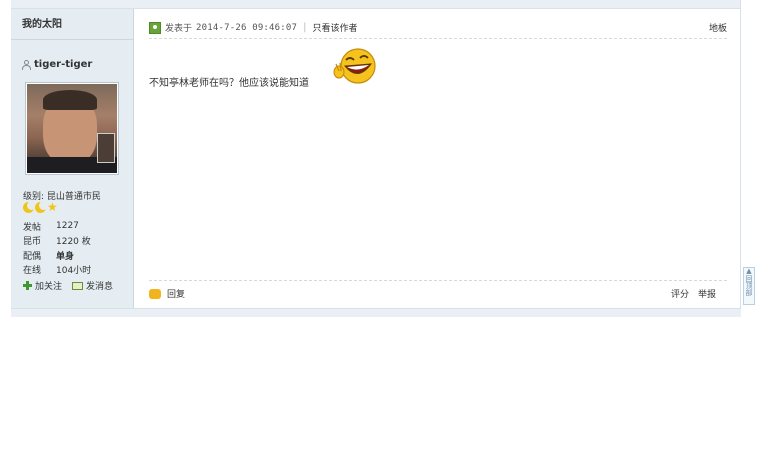  I want to click on star-icon: ★, so click(52, 207).